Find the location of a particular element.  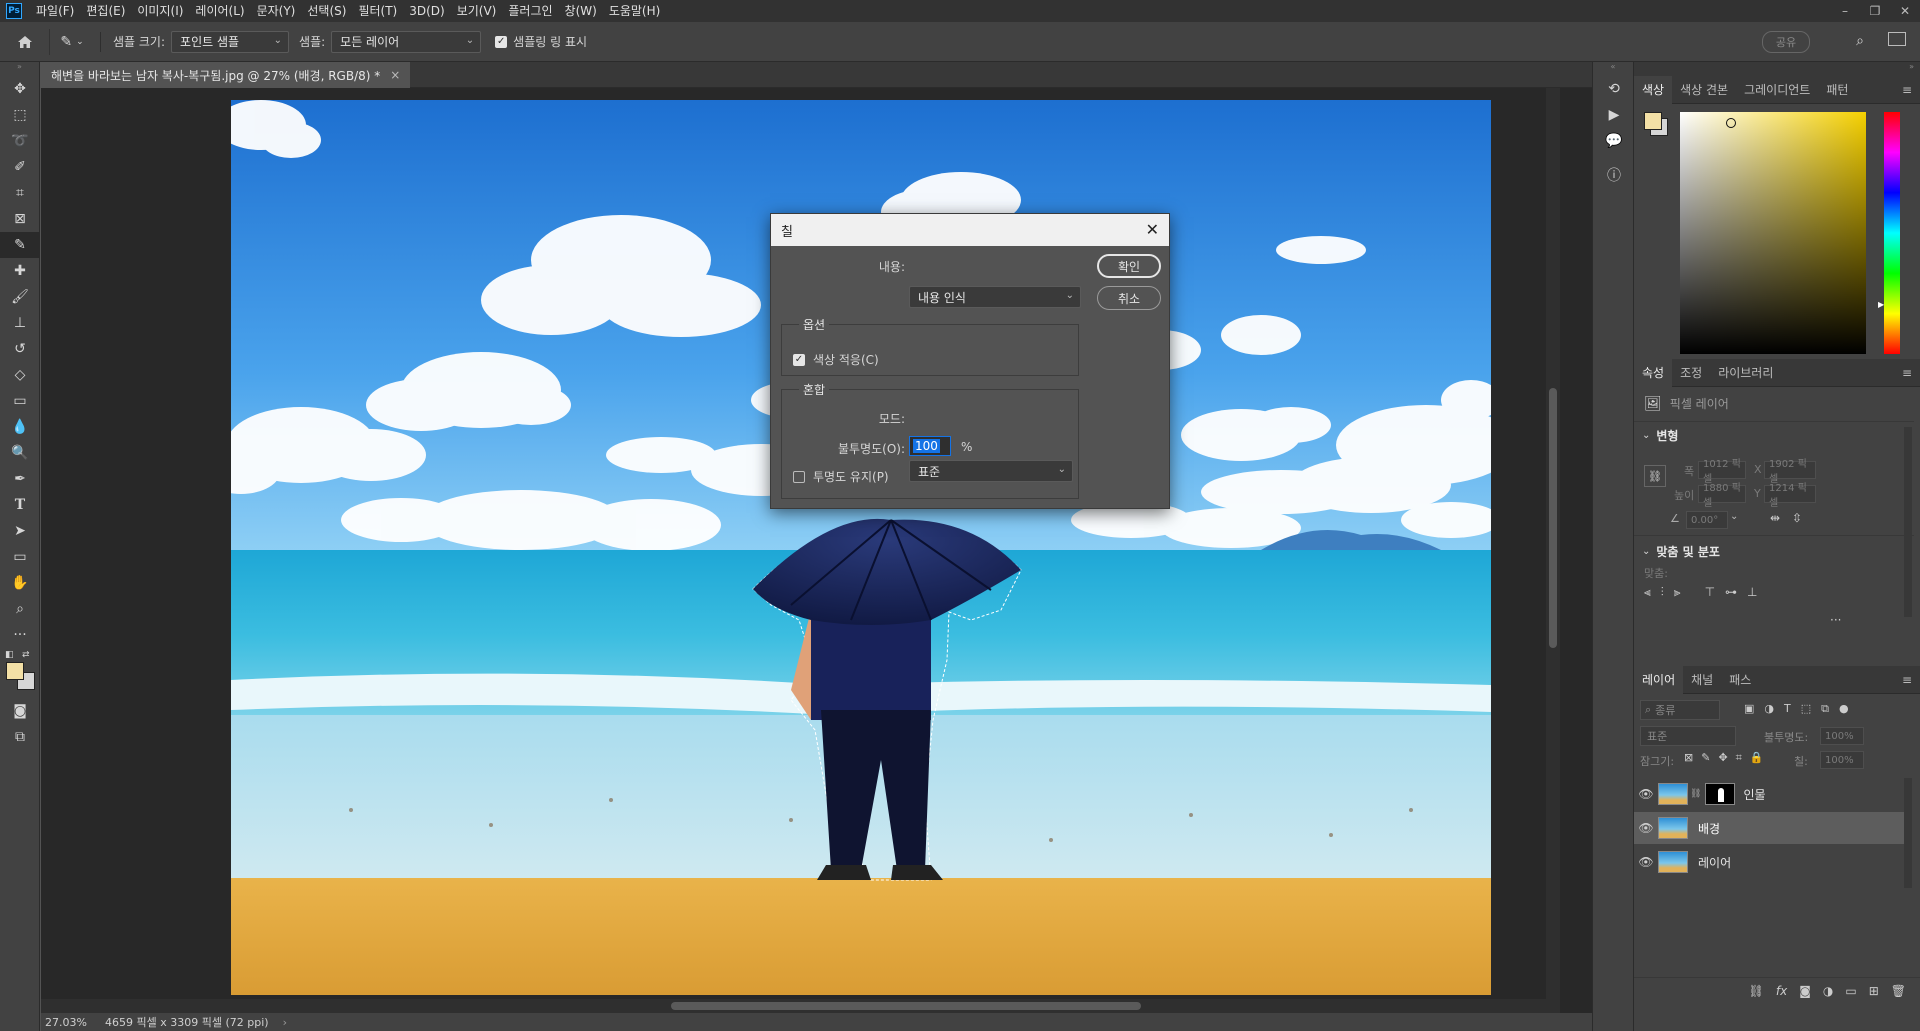

height-input: 1880 픽셀 is located at coordinates (1722, 496).